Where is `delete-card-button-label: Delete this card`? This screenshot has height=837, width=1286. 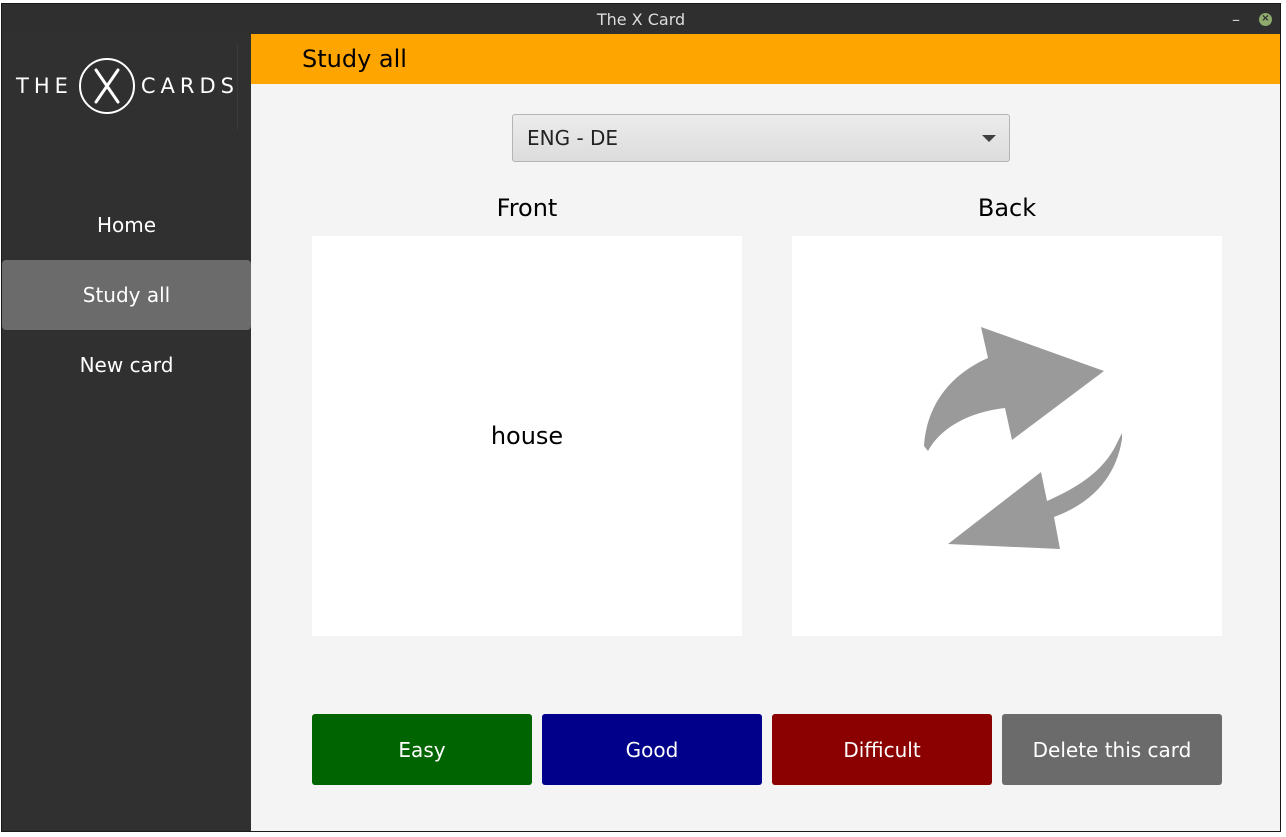
delete-card-button-label: Delete this card is located at coordinates (1112, 749).